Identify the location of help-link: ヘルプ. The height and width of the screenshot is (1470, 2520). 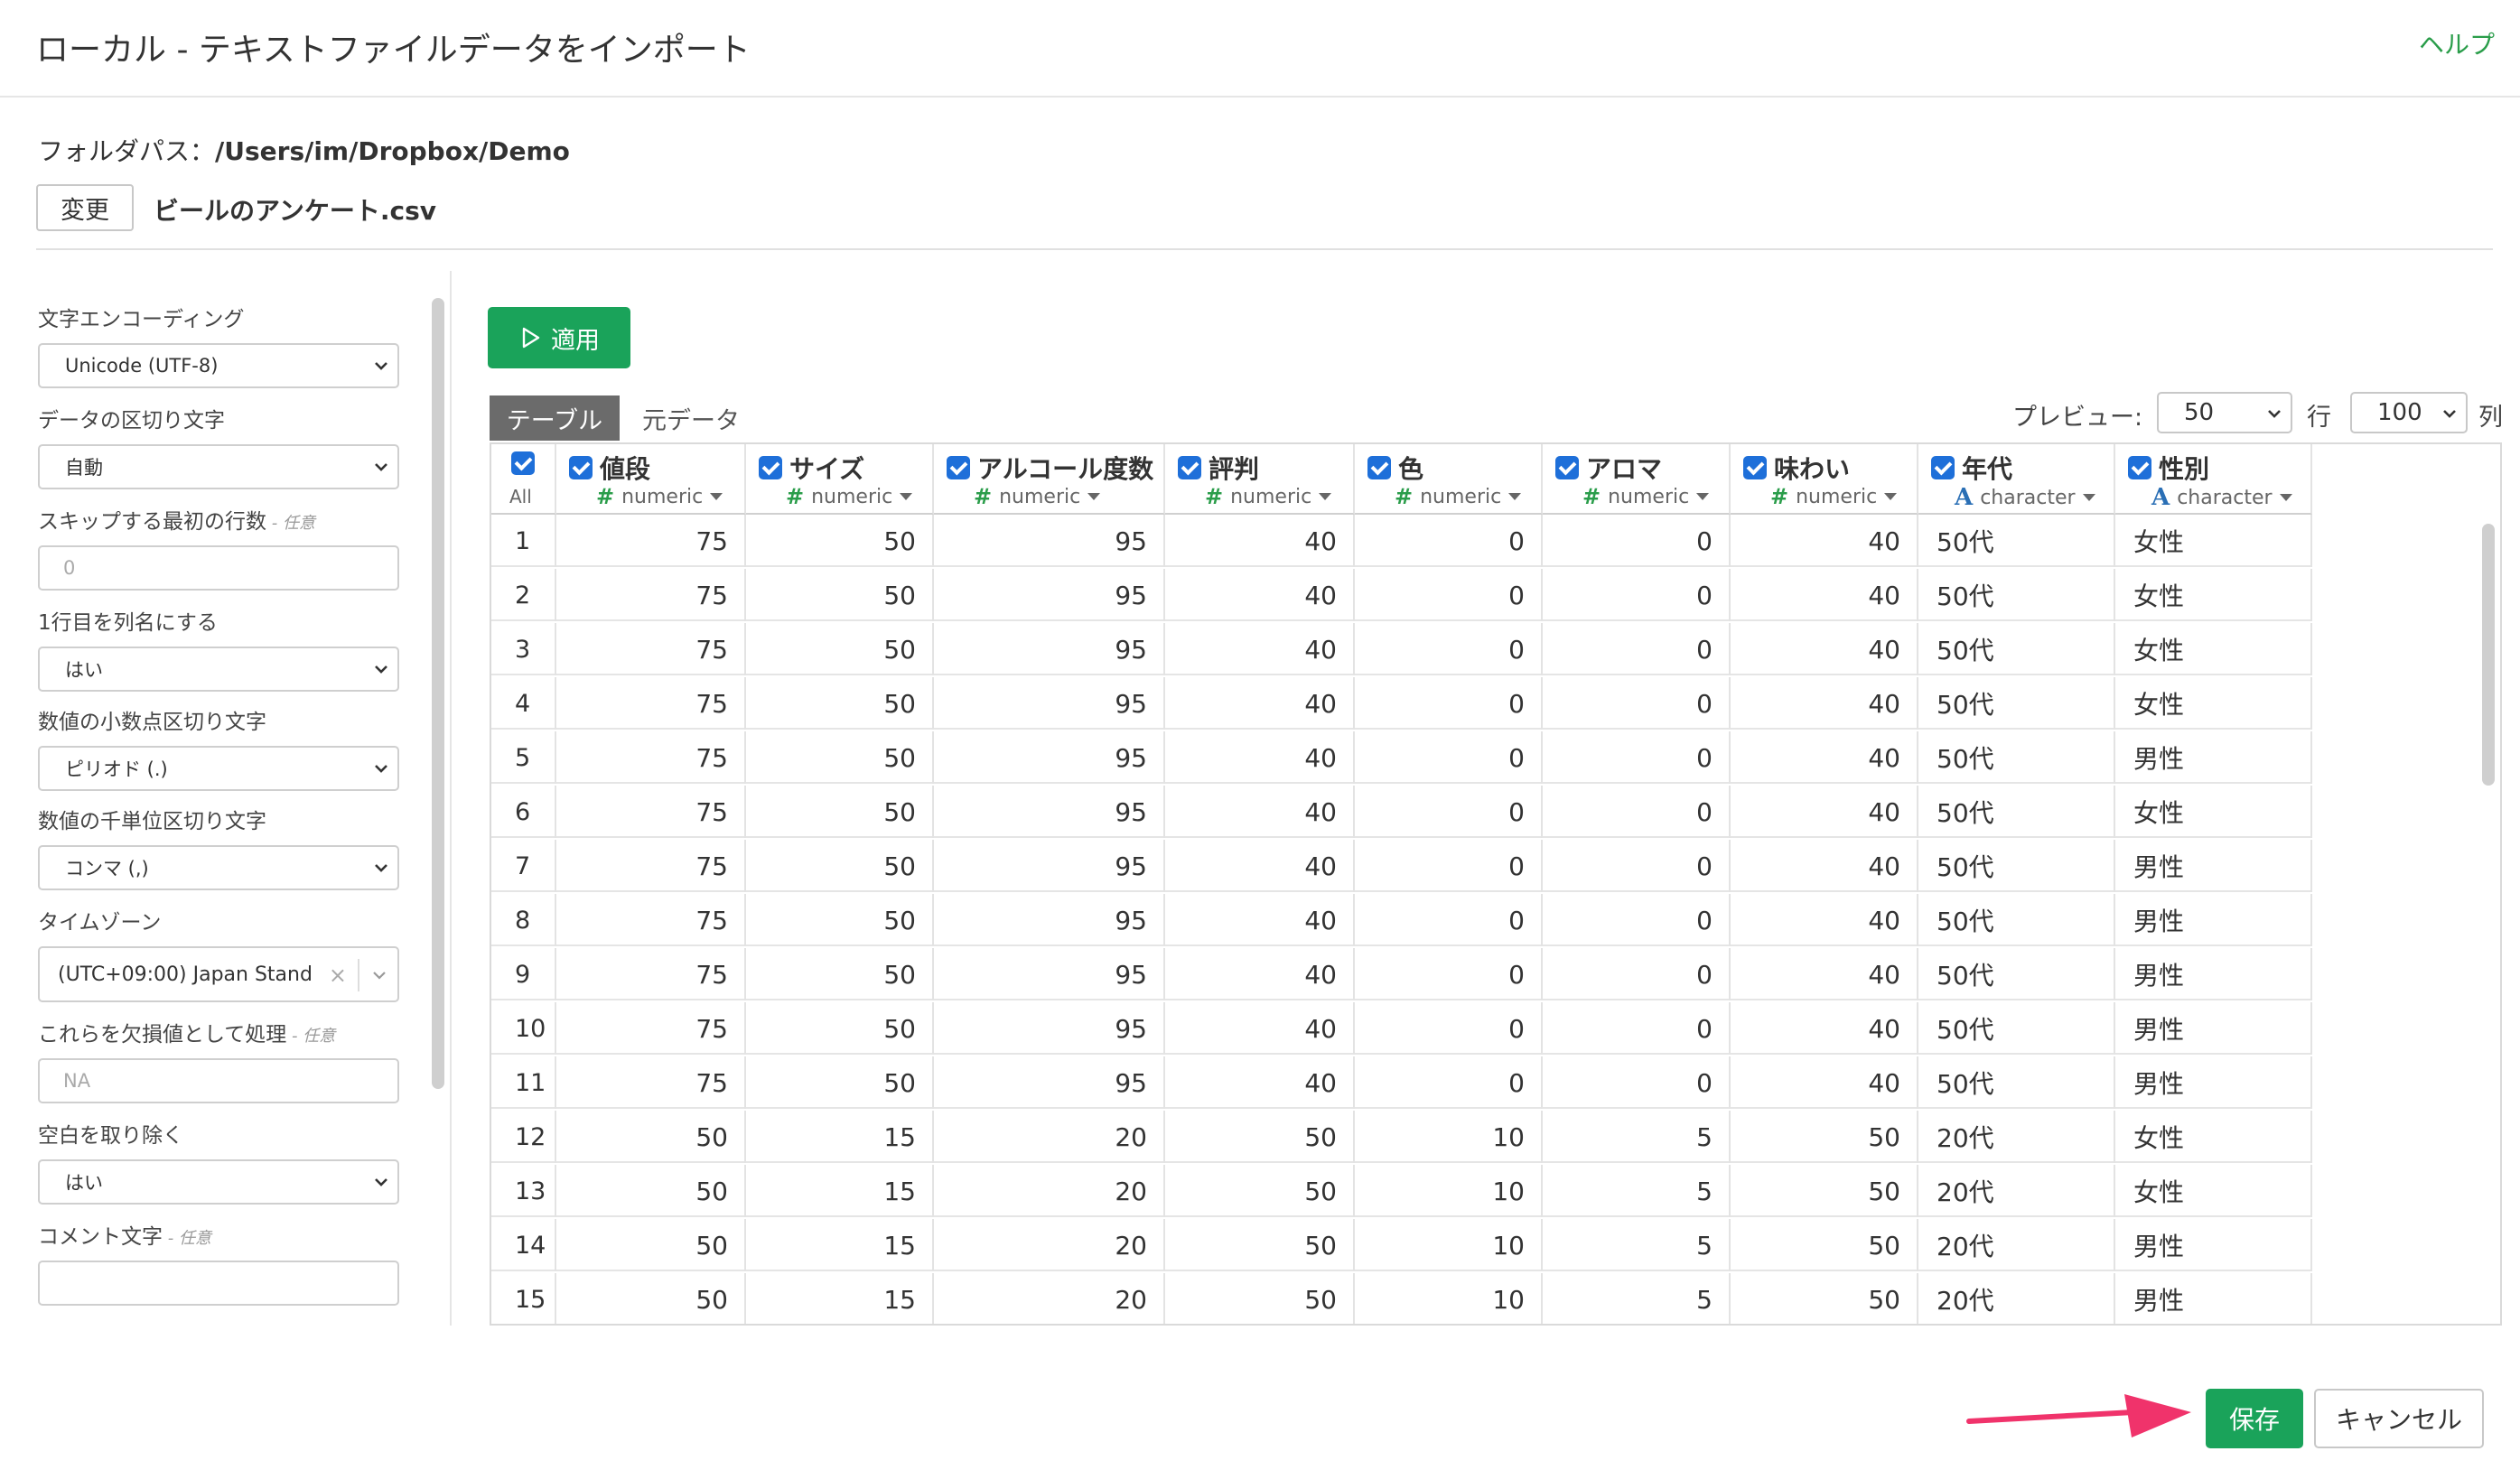
(2457, 43).